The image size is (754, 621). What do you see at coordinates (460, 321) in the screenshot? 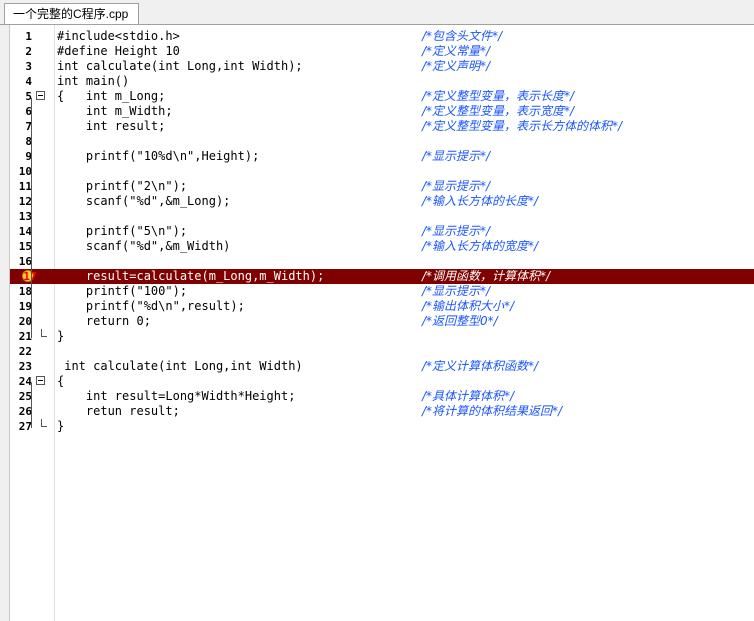
I see `code-comment: /*返回整型0*/` at bounding box center [460, 321].